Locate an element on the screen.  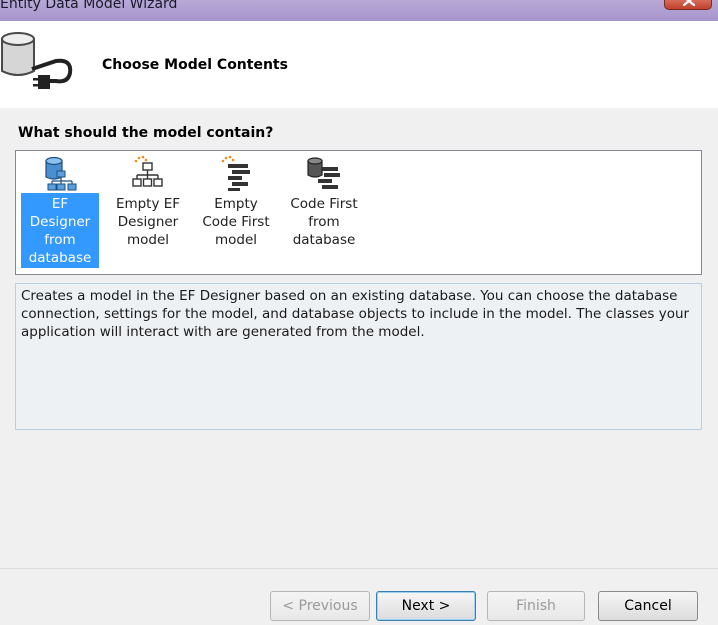
option-empty-code-first-model: Empty Code First model is located at coordinates (236, 203).